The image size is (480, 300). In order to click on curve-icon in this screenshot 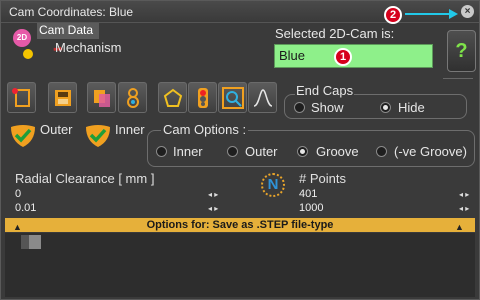, I will do `click(263, 98)`.